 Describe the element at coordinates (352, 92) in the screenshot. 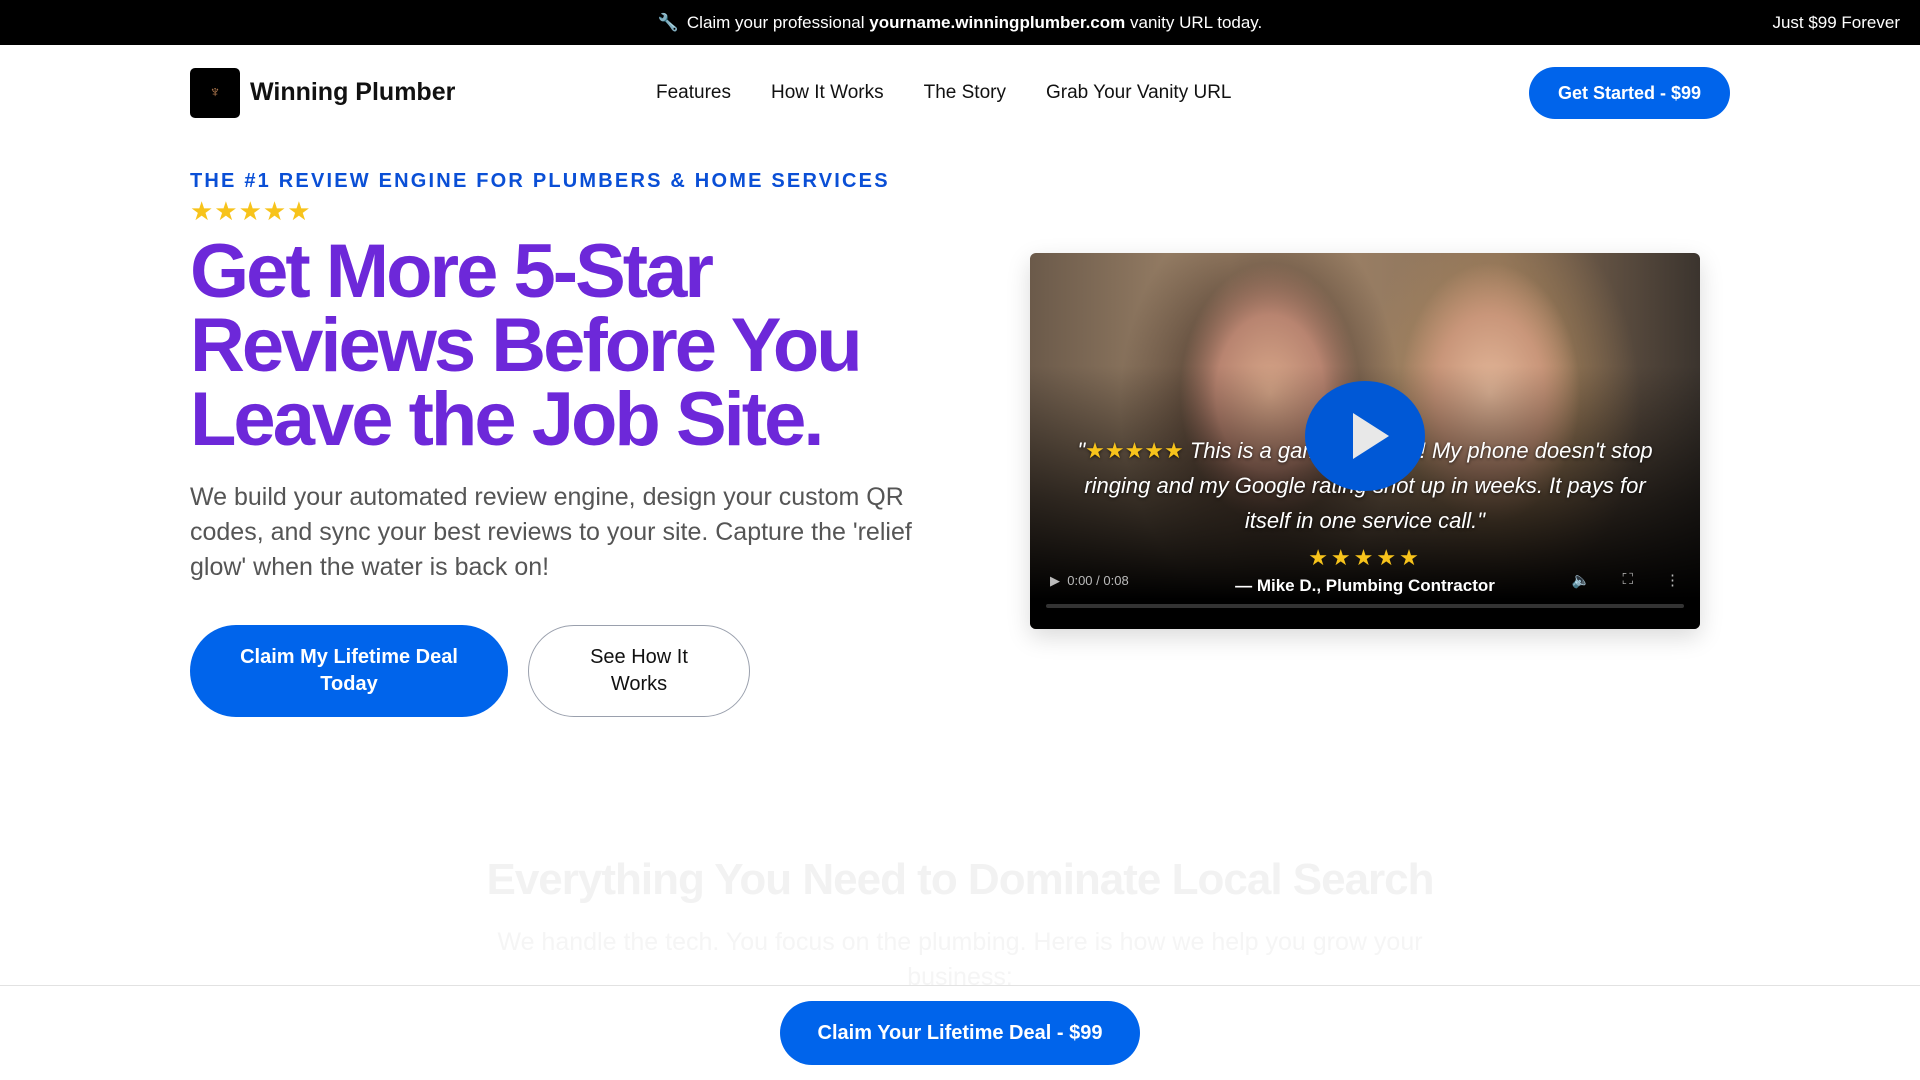

I see `brand-name: Winning Plumber` at that location.